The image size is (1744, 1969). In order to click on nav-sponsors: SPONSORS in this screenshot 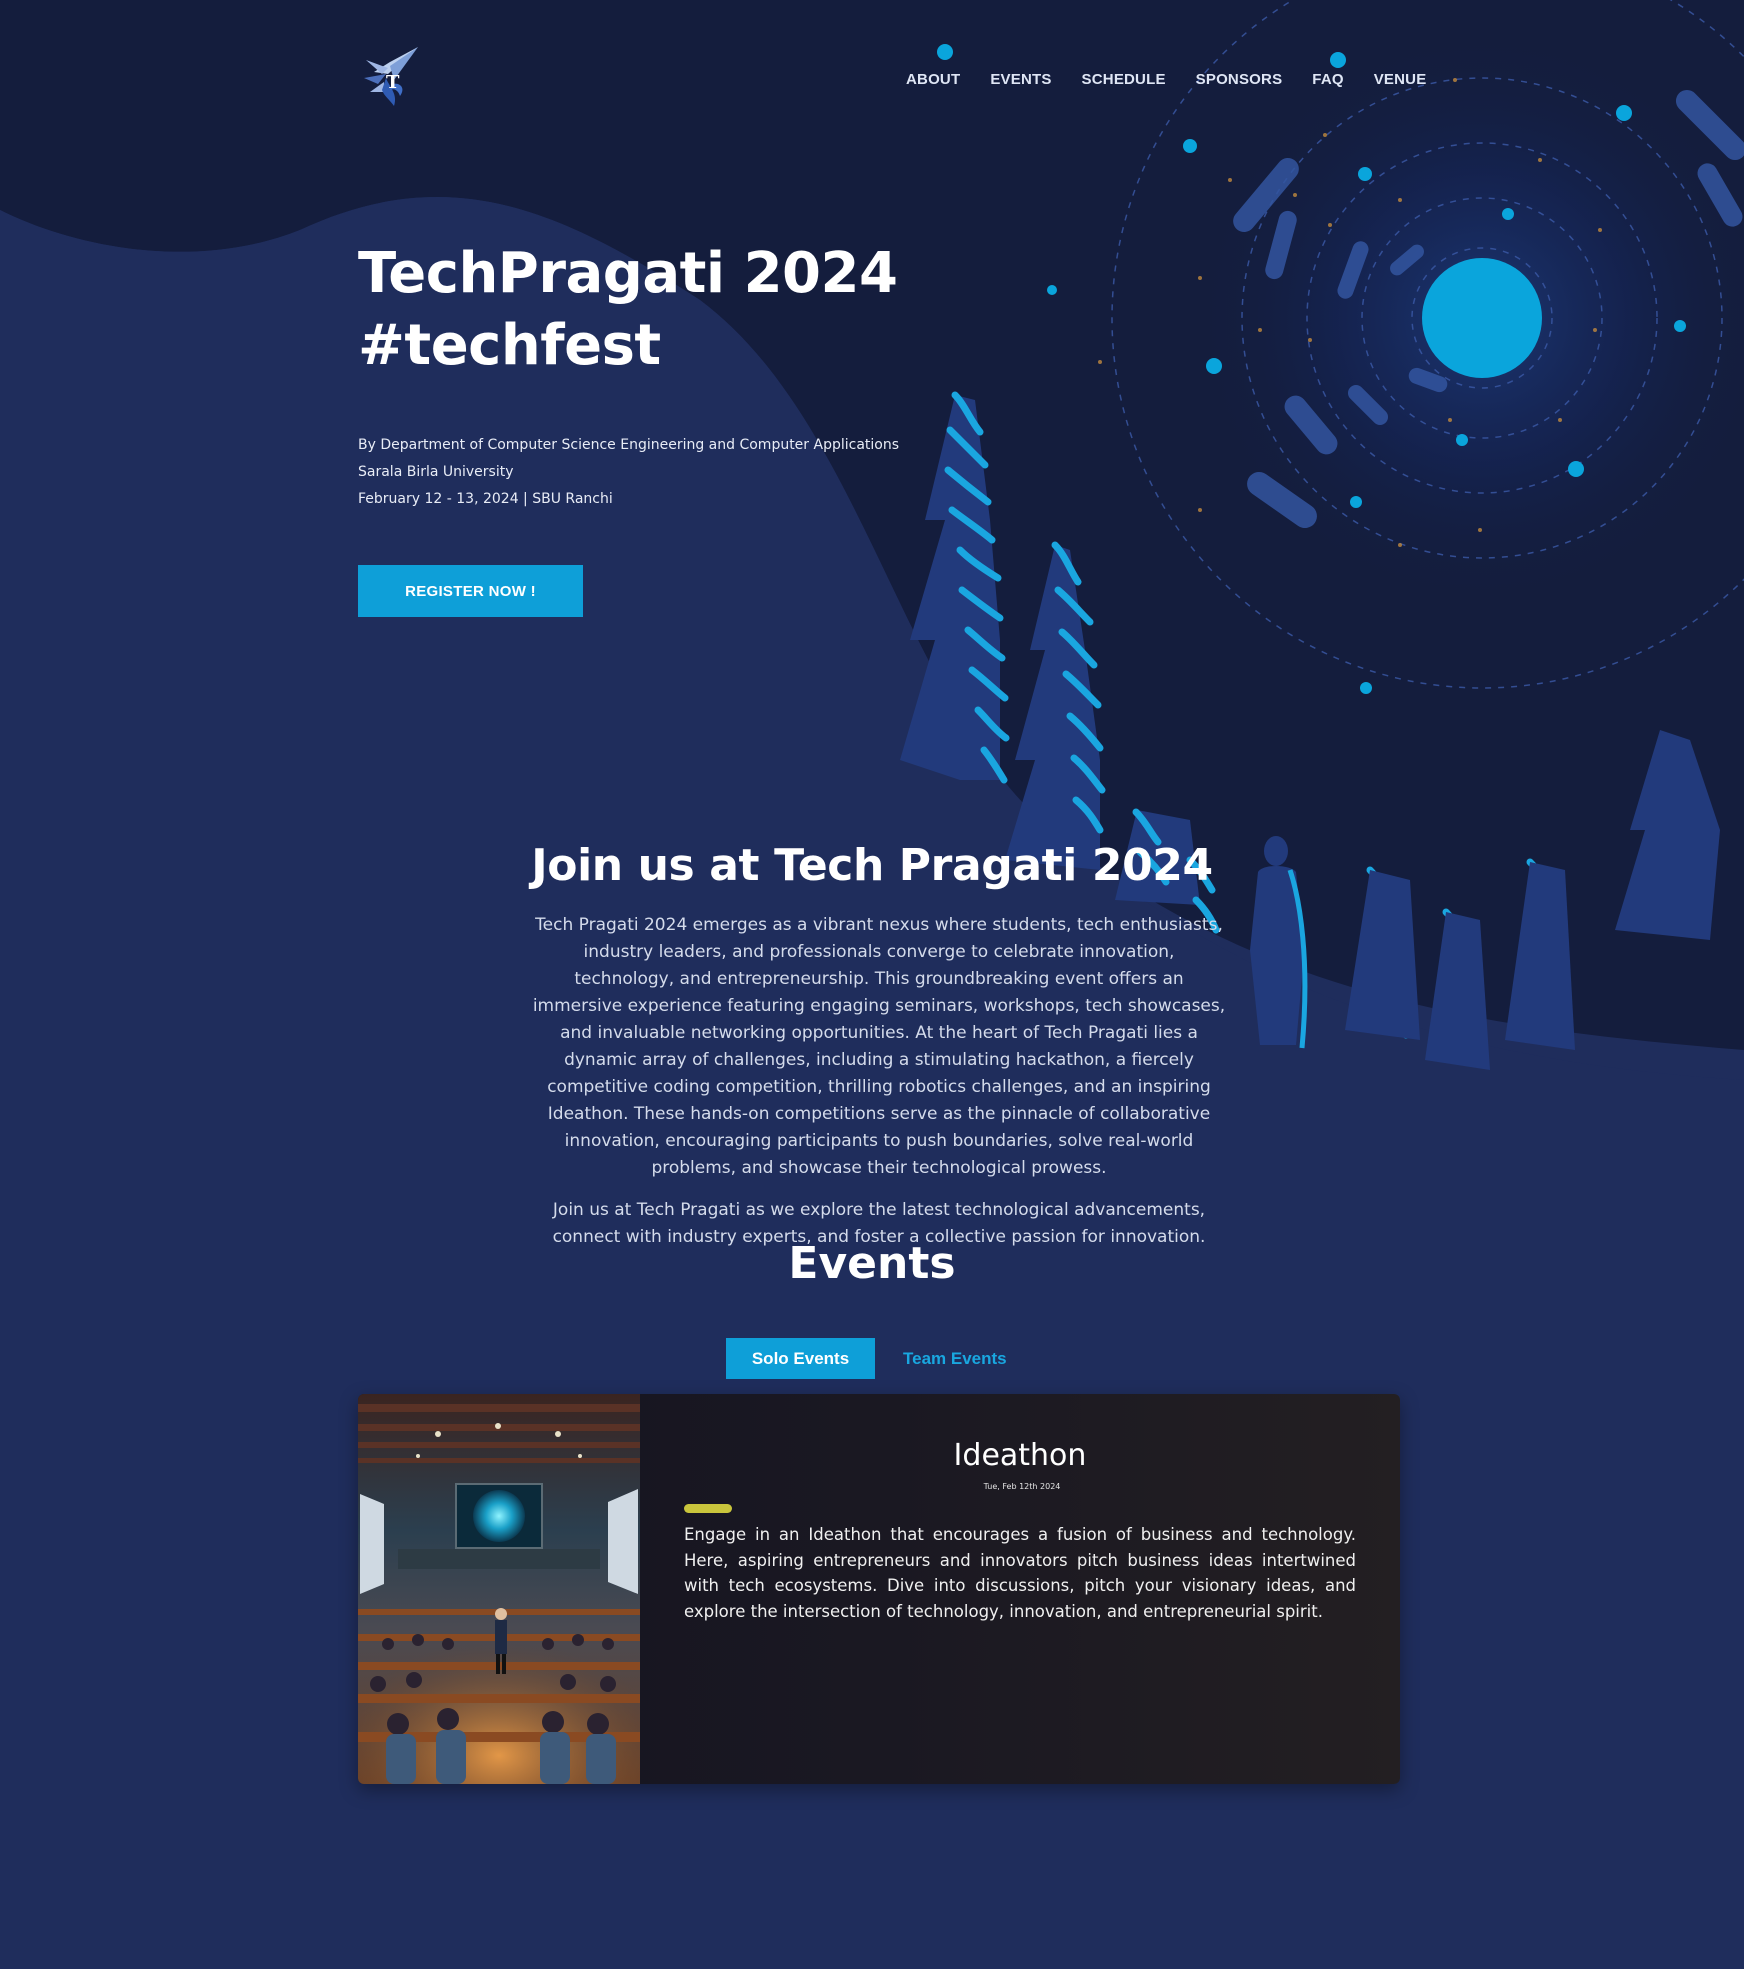, I will do `click(1239, 79)`.